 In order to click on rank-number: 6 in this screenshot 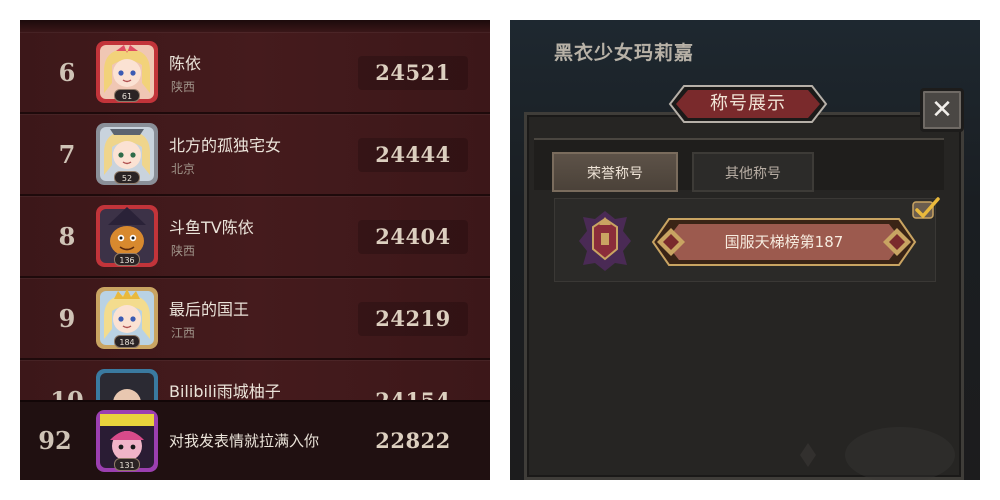, I will do `click(67, 72)`.